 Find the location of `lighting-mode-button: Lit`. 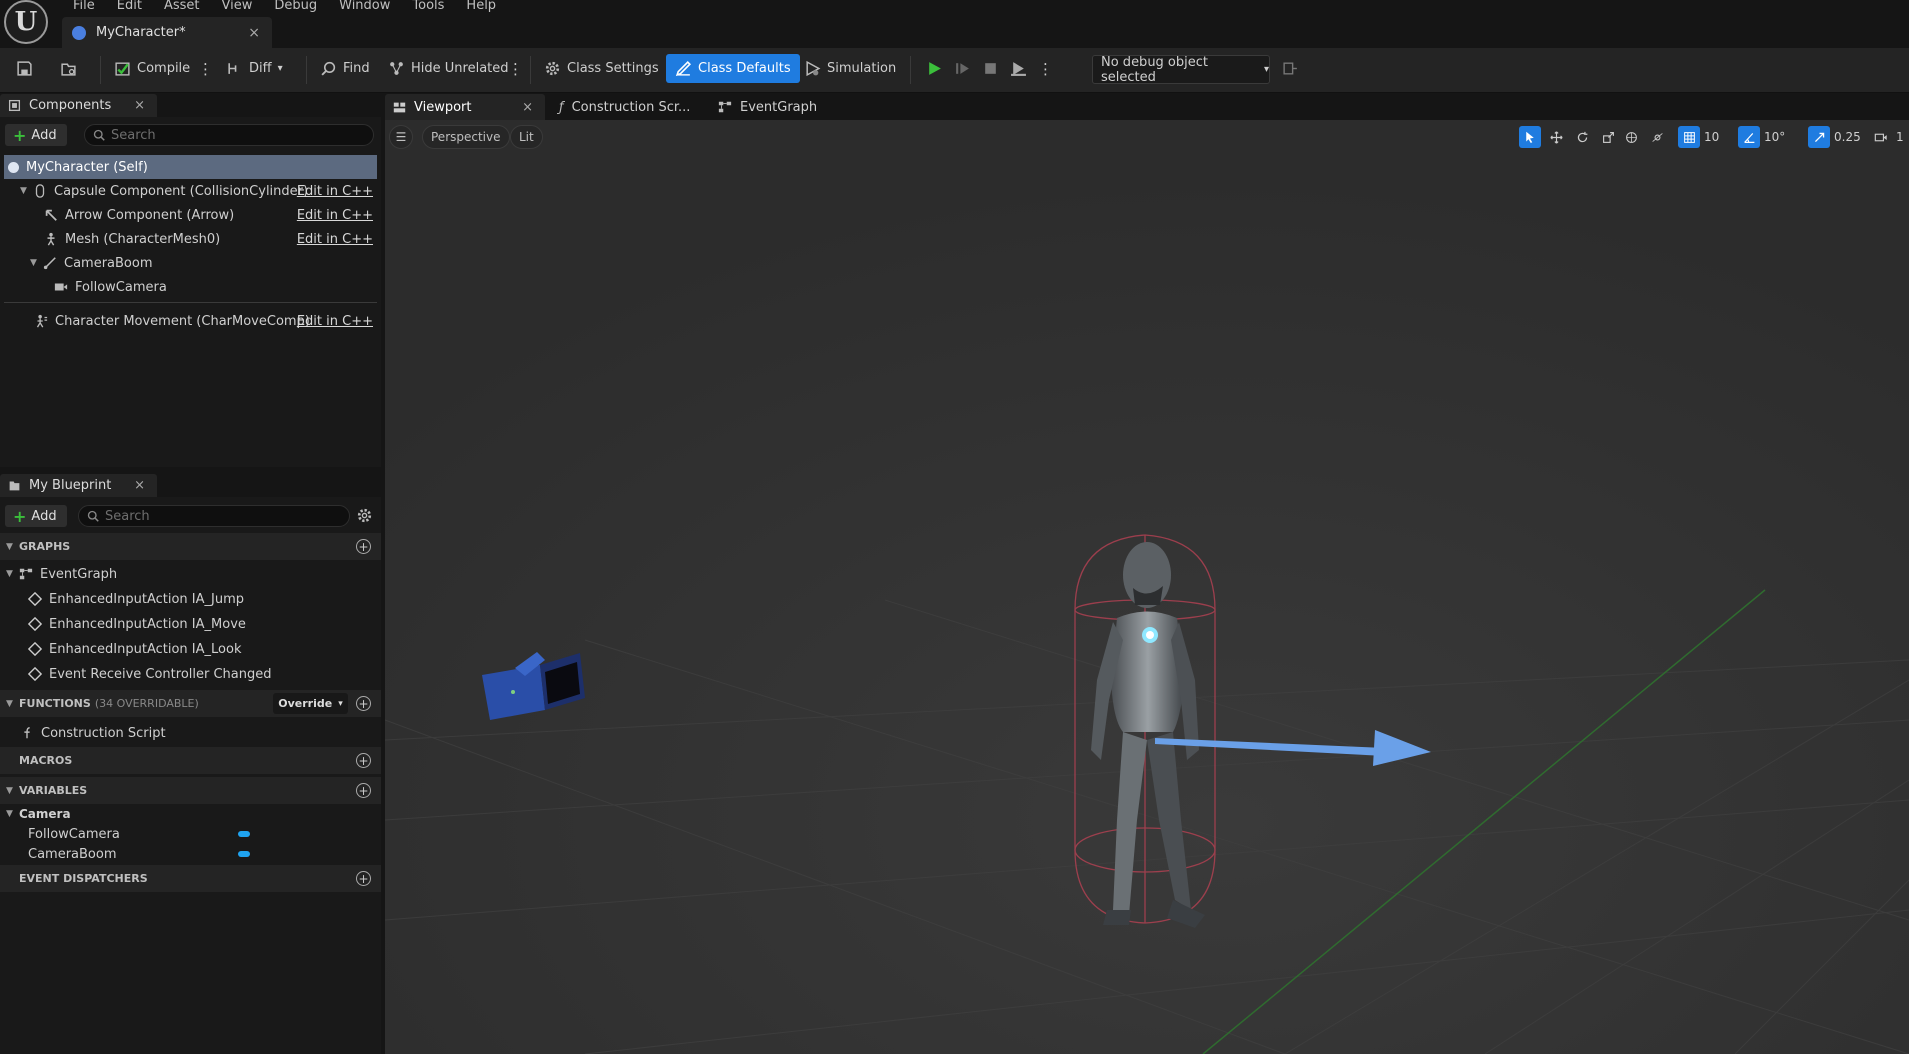

lighting-mode-button: Lit is located at coordinates (526, 137).